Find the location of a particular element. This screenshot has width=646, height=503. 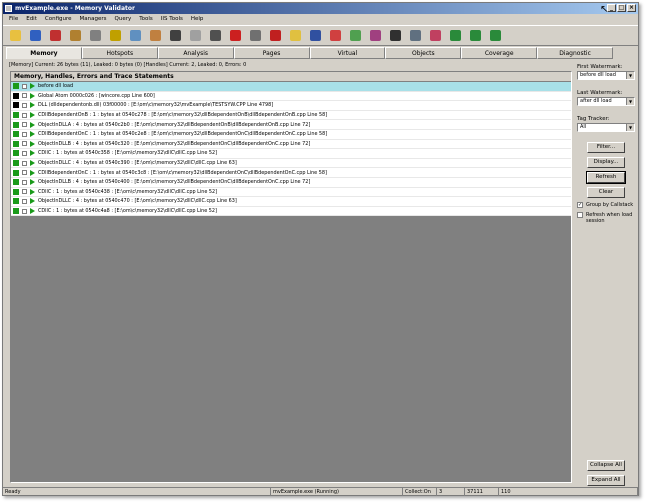

menu-edit: Edit is located at coordinates (31, 19).